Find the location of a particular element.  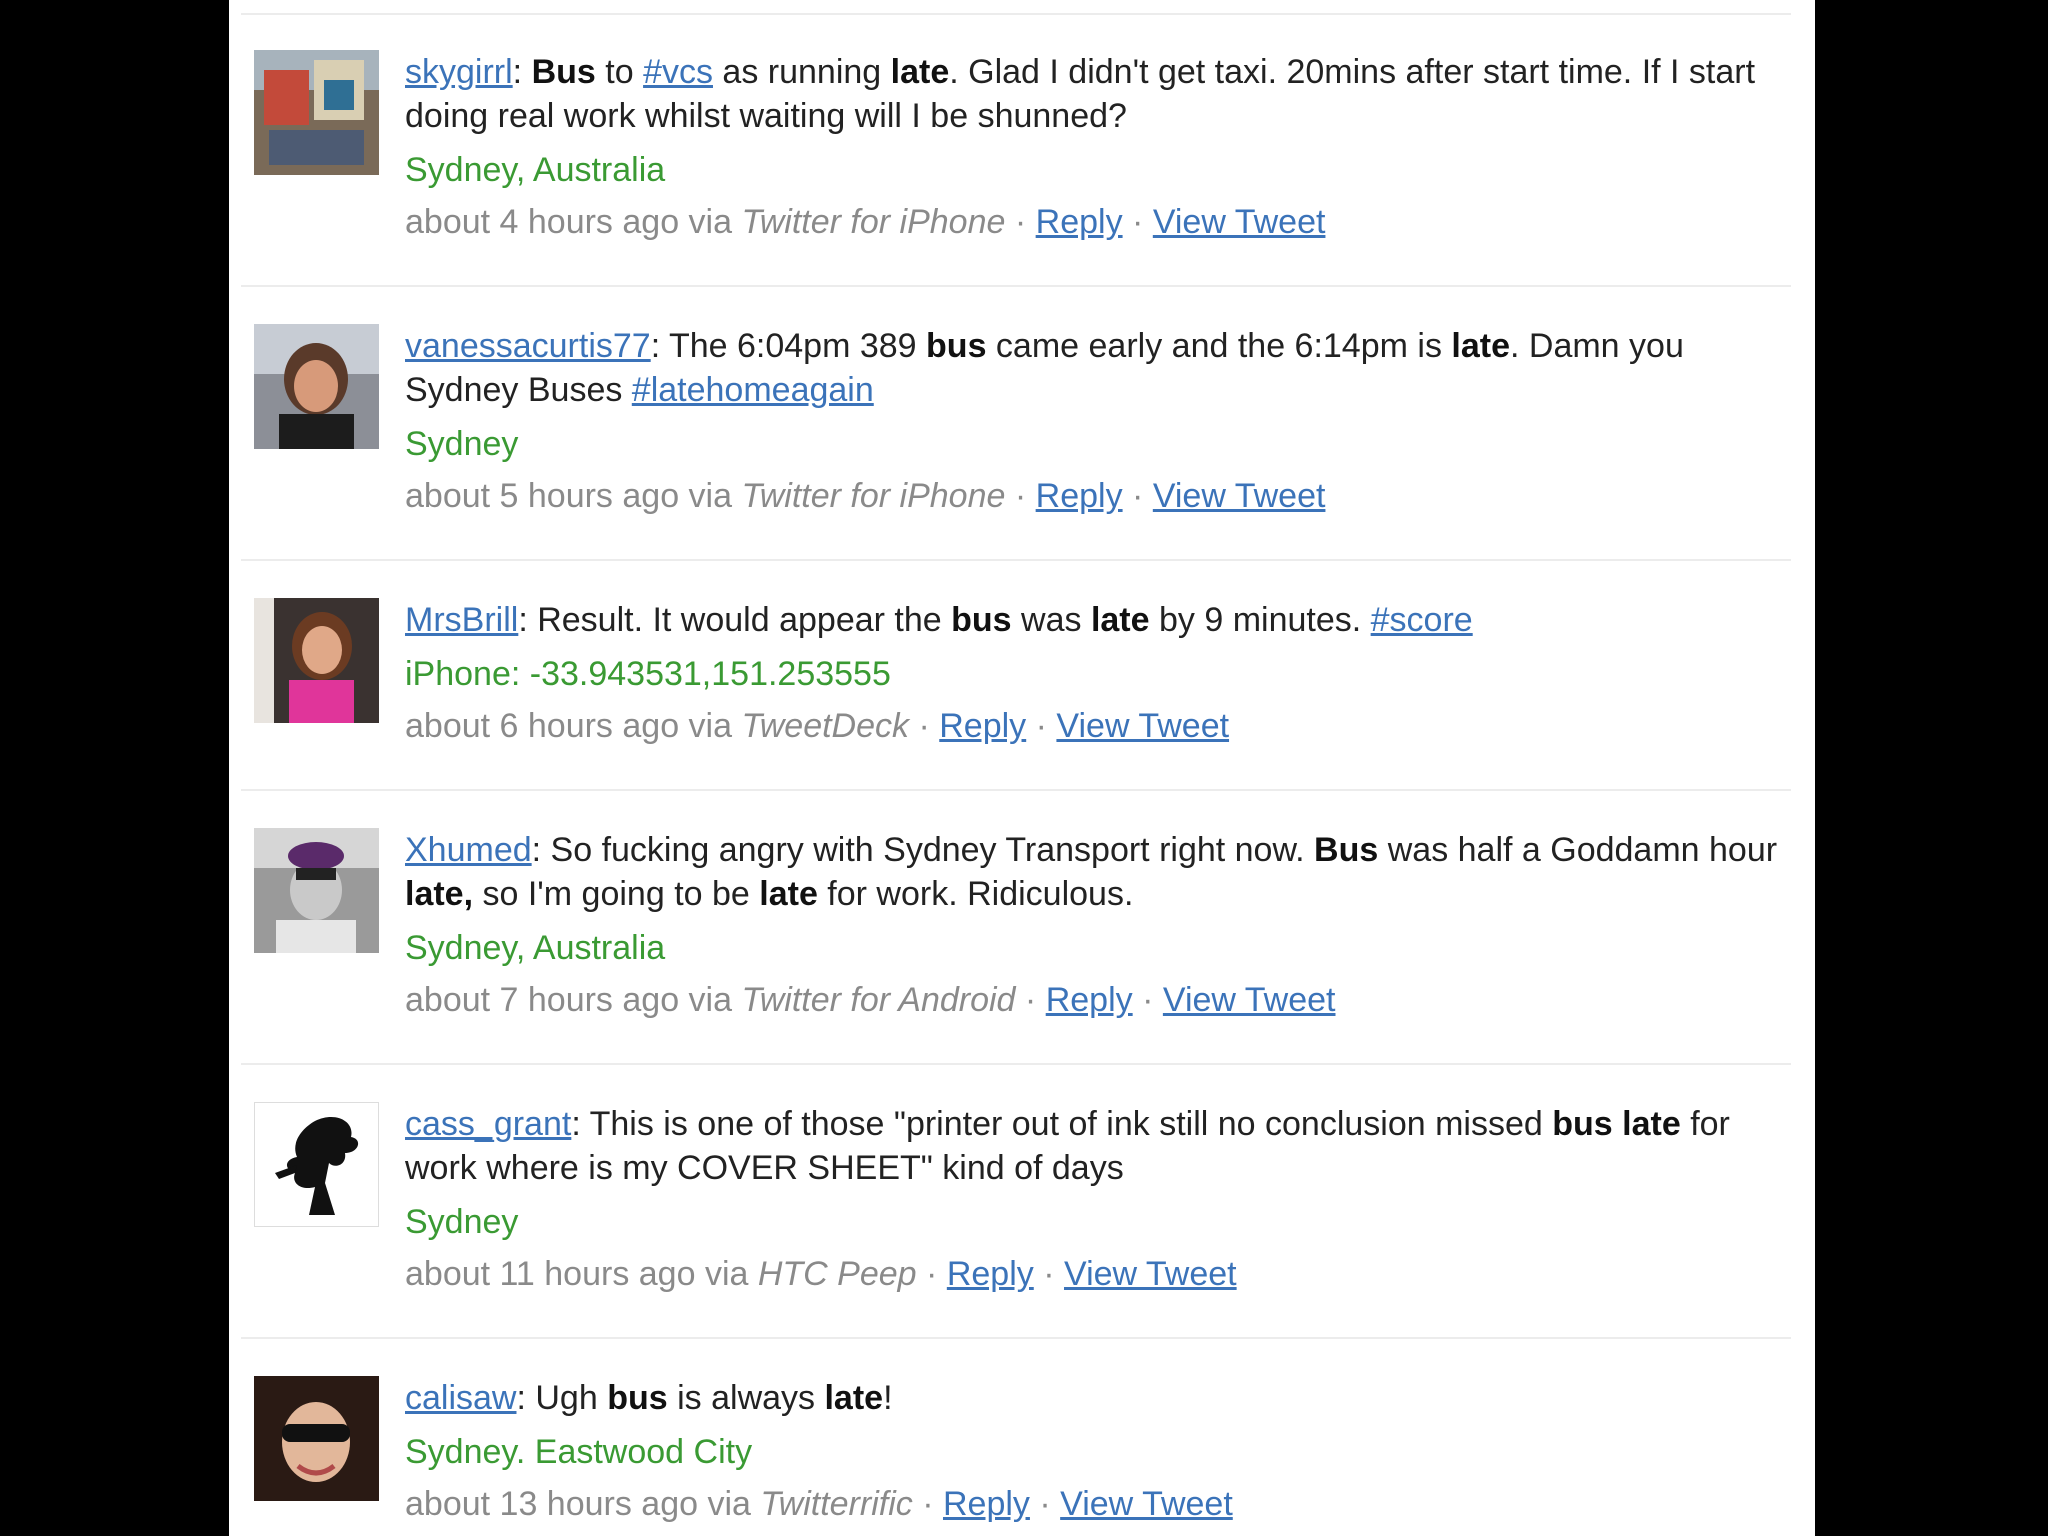

tweet-text-segment: : The 6:04pm 389 is located at coordinates (788, 346).